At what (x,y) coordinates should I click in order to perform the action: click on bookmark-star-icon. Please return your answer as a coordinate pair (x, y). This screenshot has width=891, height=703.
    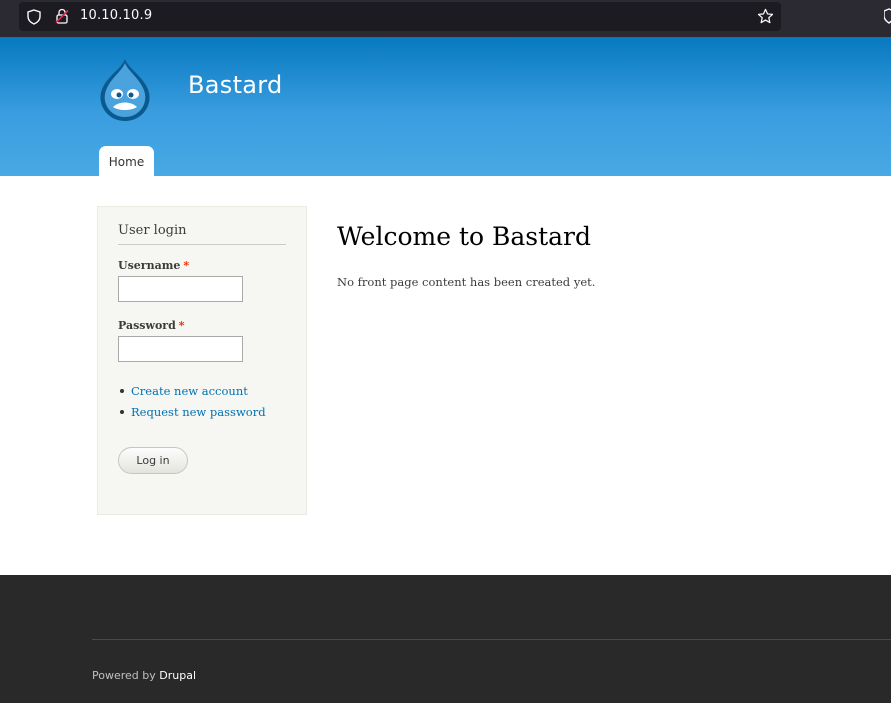
    Looking at the image, I should click on (765, 16).